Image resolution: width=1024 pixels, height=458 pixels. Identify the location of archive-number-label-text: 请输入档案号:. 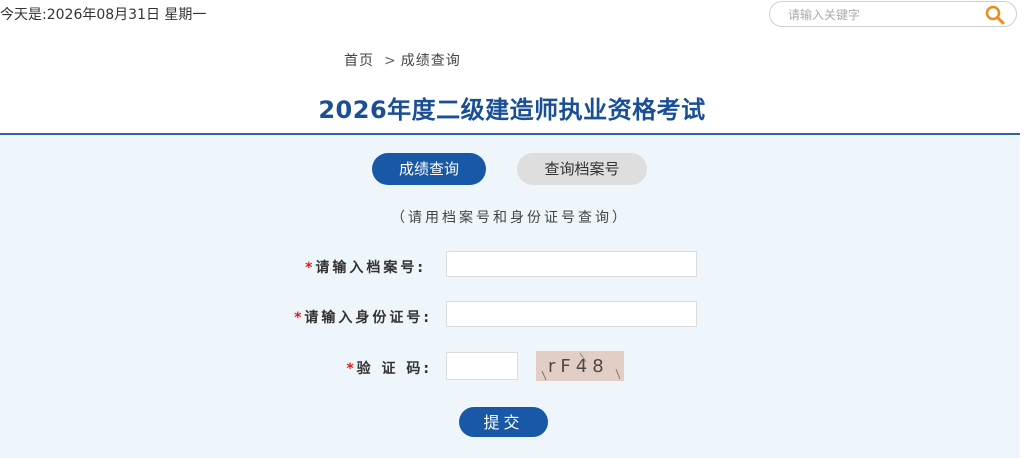
(370, 268).